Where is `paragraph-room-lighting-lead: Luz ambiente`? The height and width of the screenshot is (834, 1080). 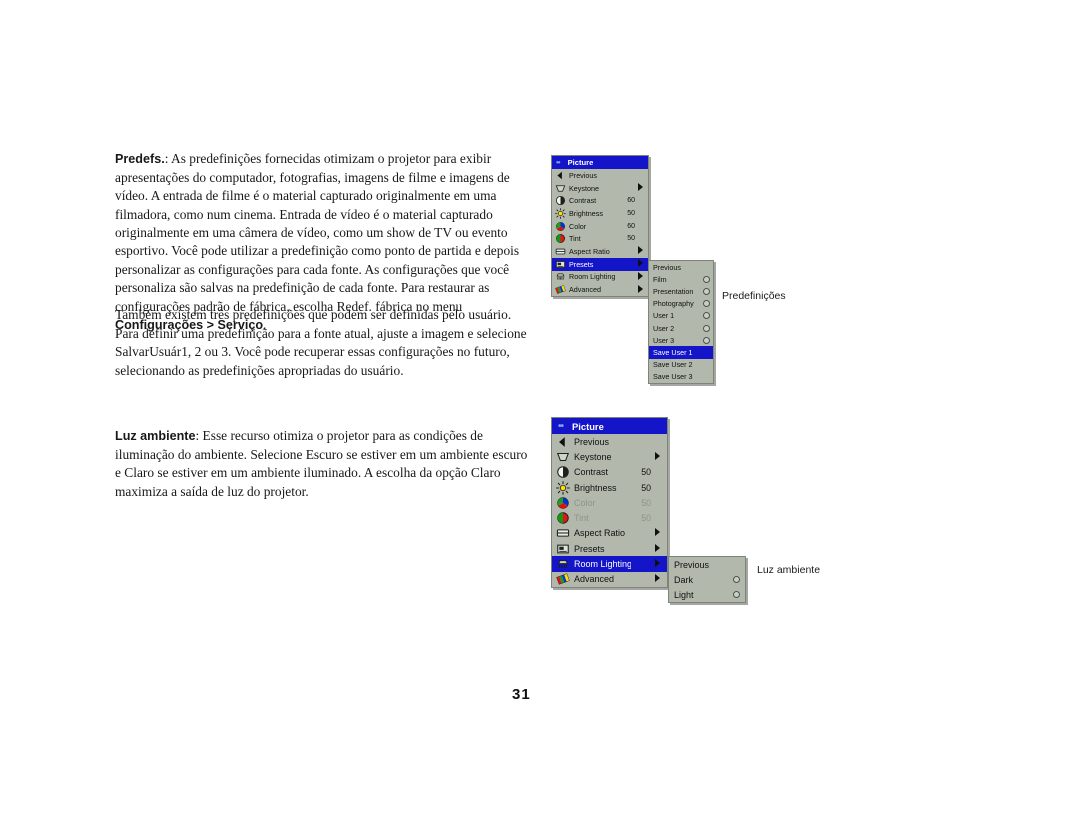 paragraph-room-lighting-lead: Luz ambiente is located at coordinates (155, 436).